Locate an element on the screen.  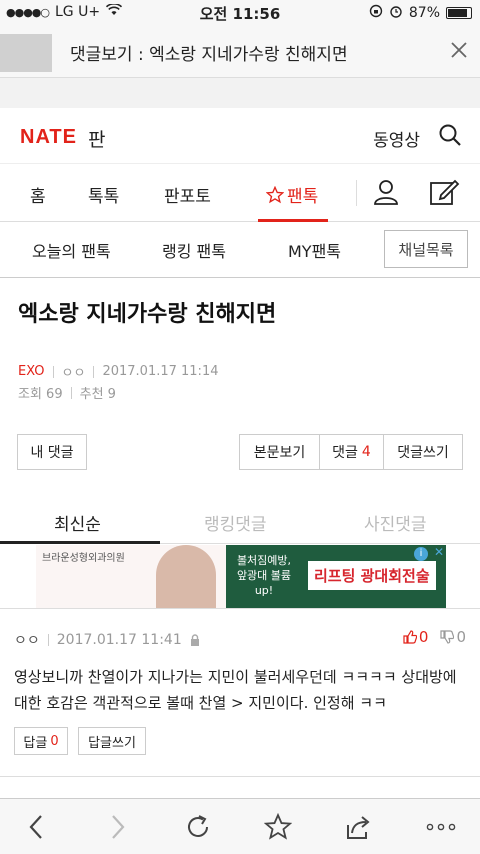
reply-label: 답글 is located at coordinates (35, 743).